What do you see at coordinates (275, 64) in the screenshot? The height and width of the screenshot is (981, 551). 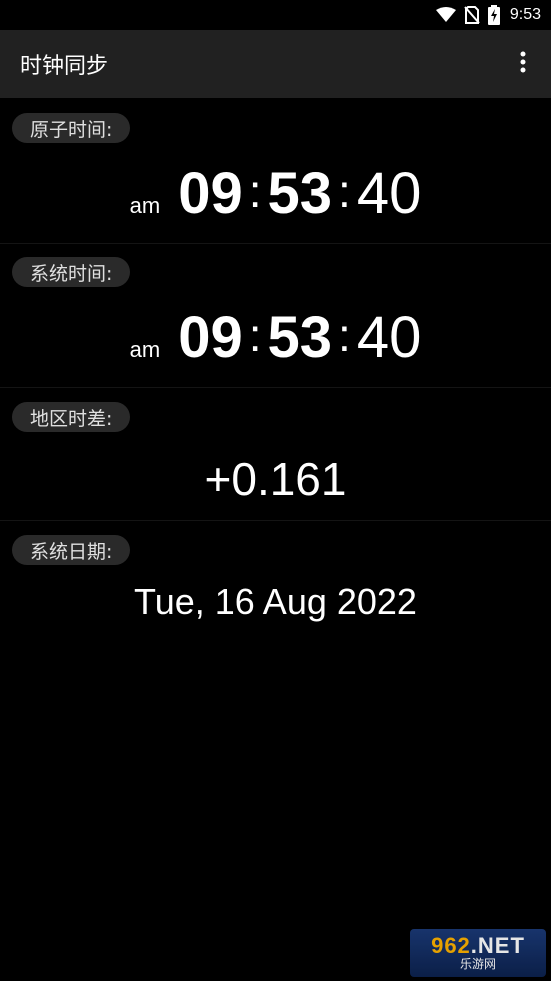 I see `app-bar: 时钟同步` at bounding box center [275, 64].